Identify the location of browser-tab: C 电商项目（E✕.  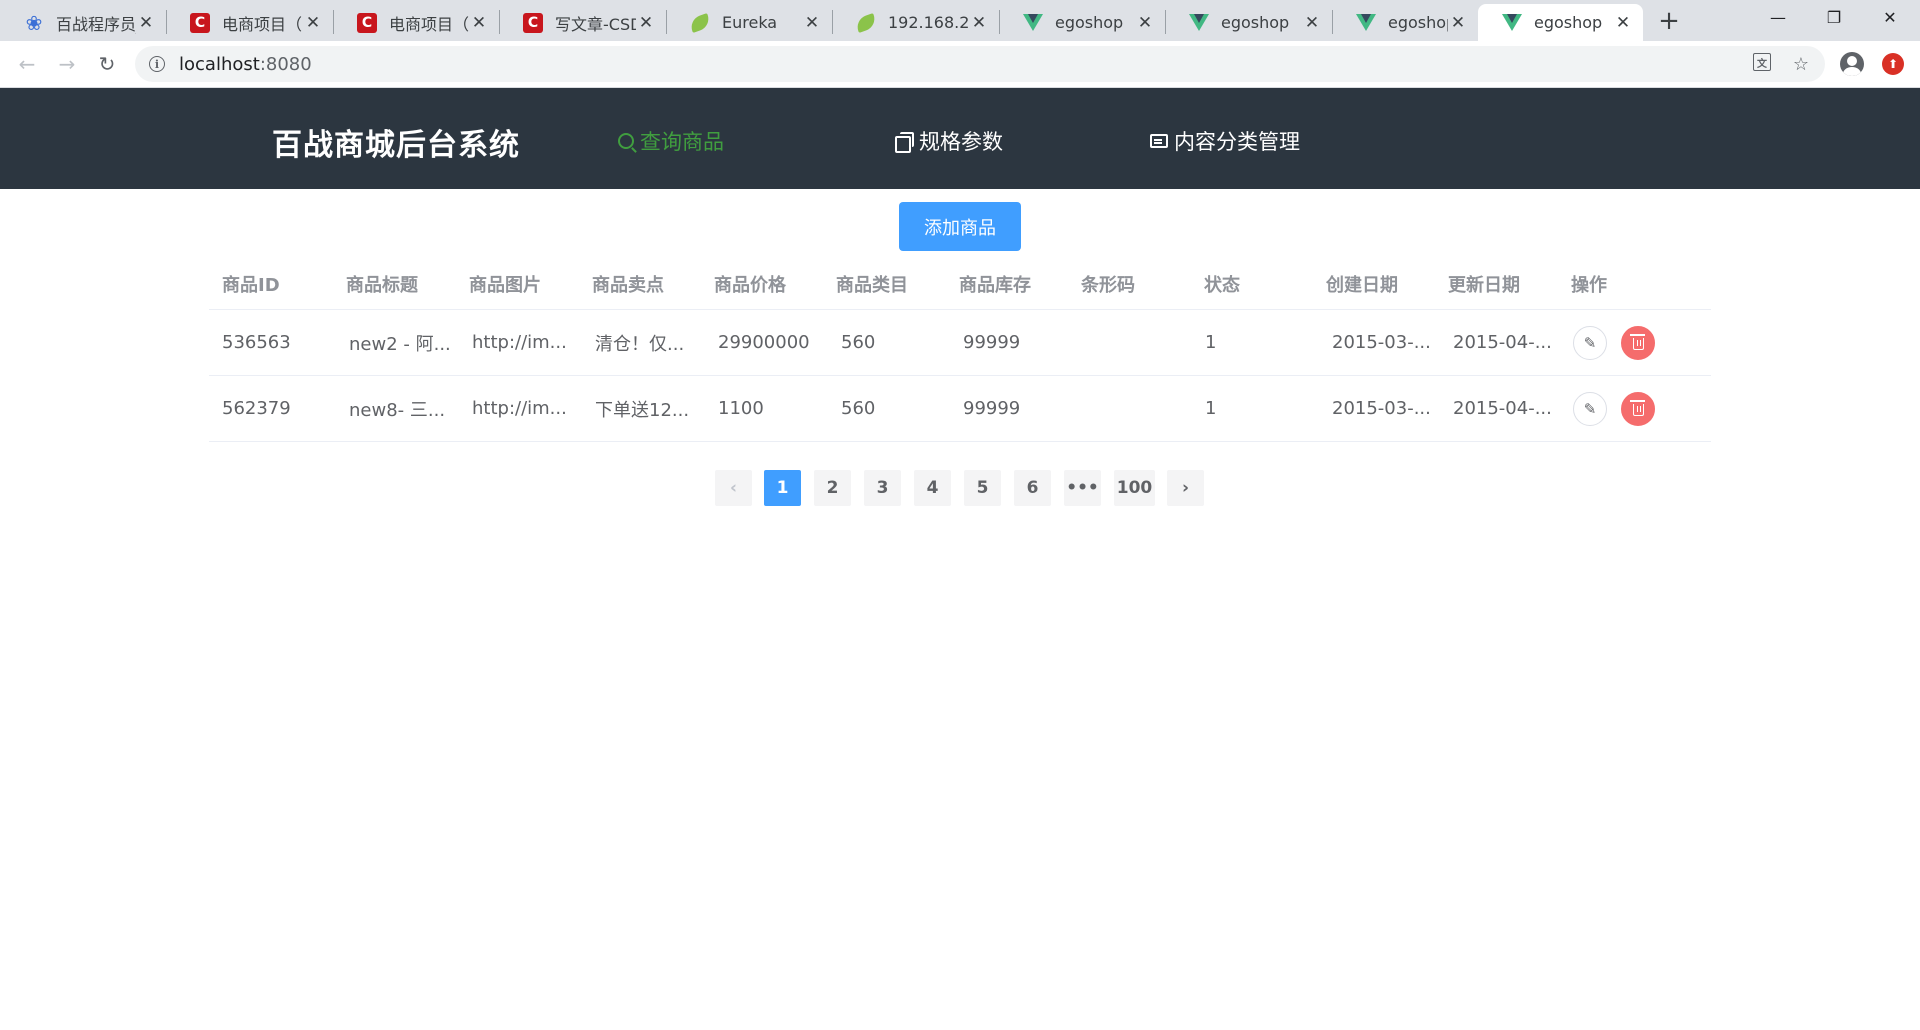
(416, 22).